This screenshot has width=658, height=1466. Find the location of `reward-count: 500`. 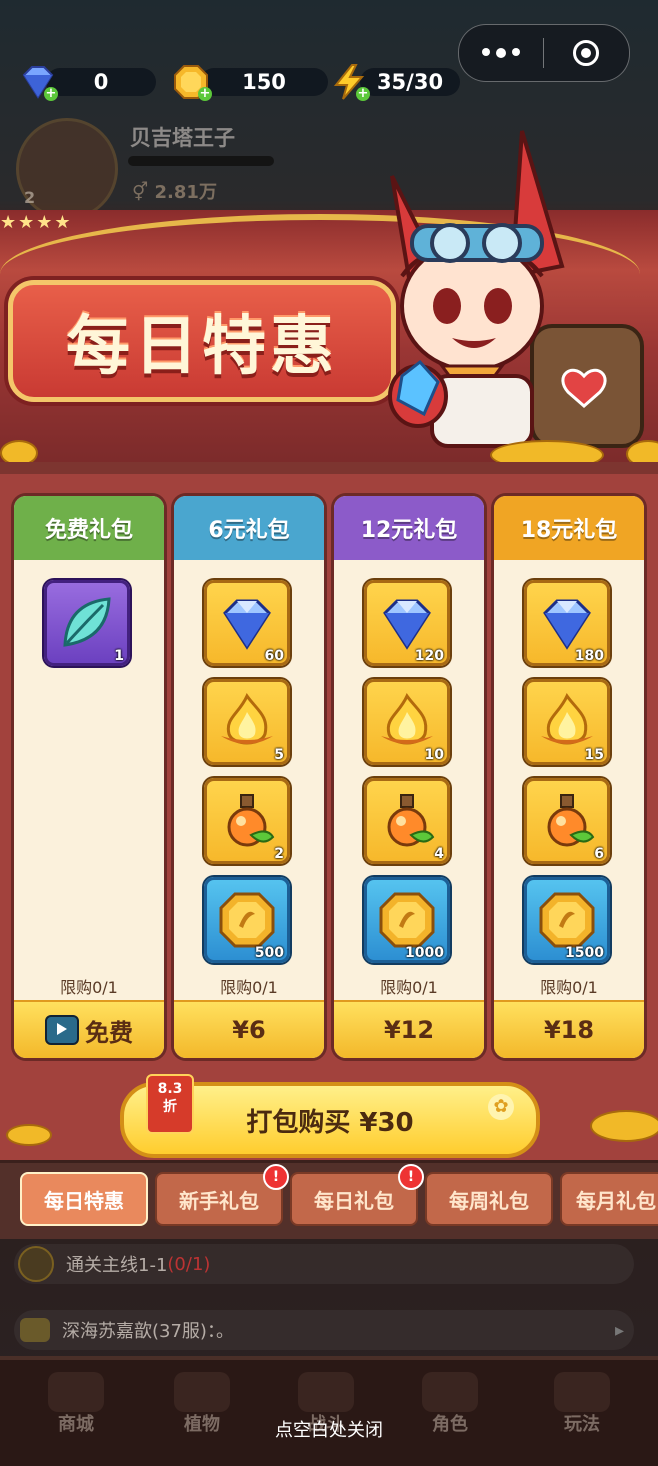

reward-count: 500 is located at coordinates (269, 953).